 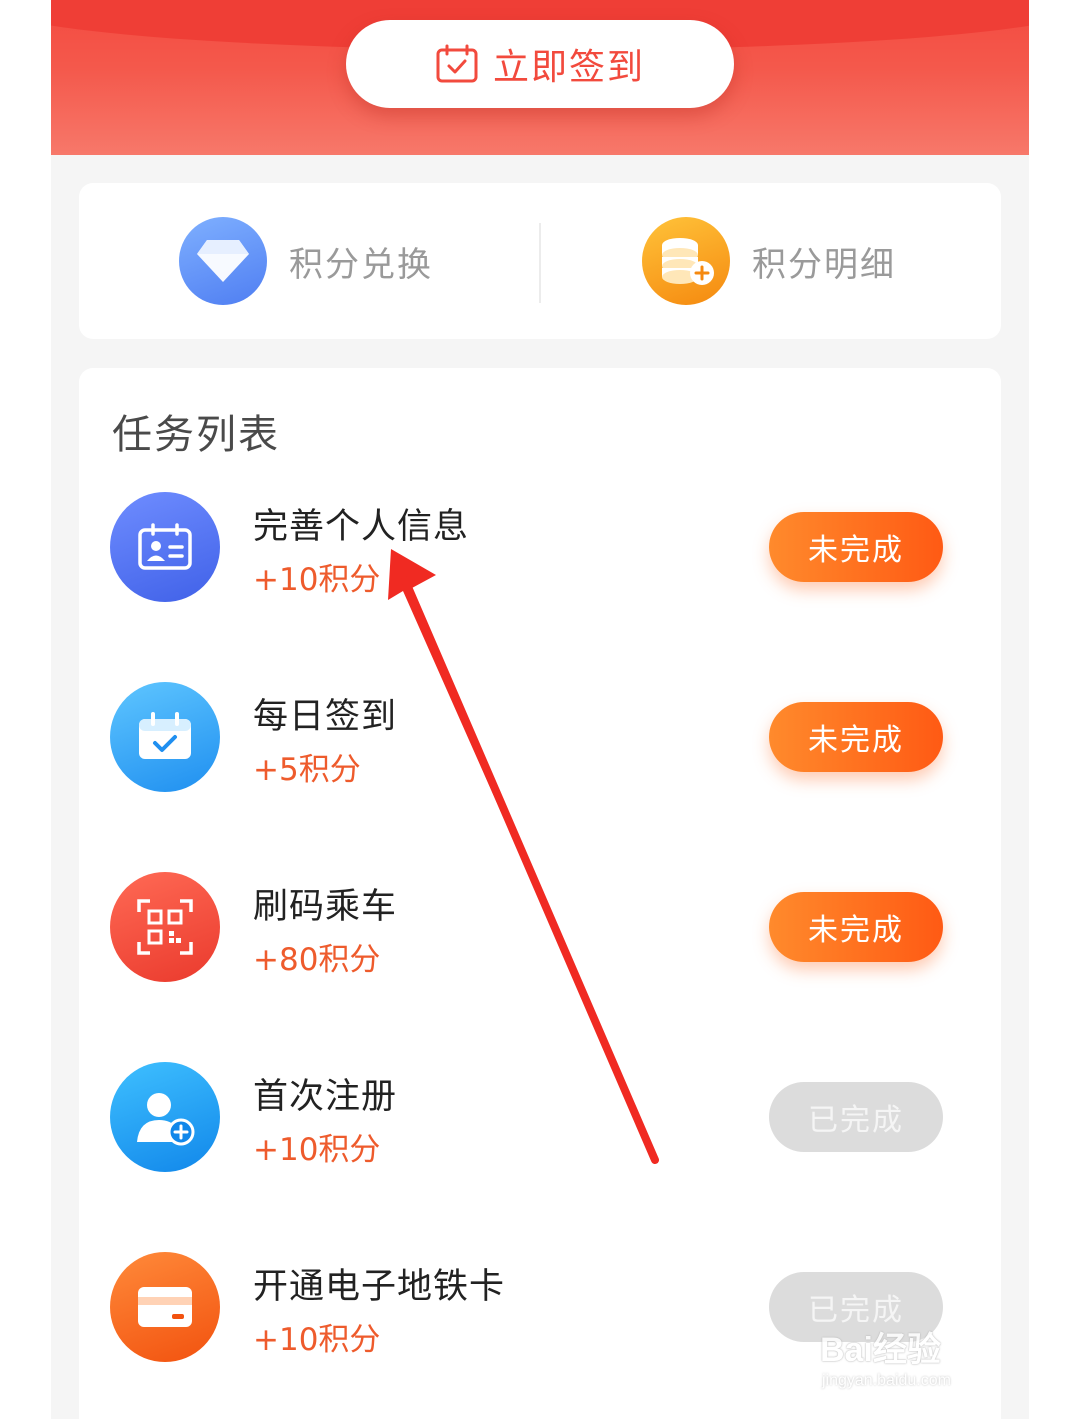 What do you see at coordinates (540, 1312) in the screenshot?
I see `task-row-metro-card: 开通电子地铁卡 +10积分 已完成` at bounding box center [540, 1312].